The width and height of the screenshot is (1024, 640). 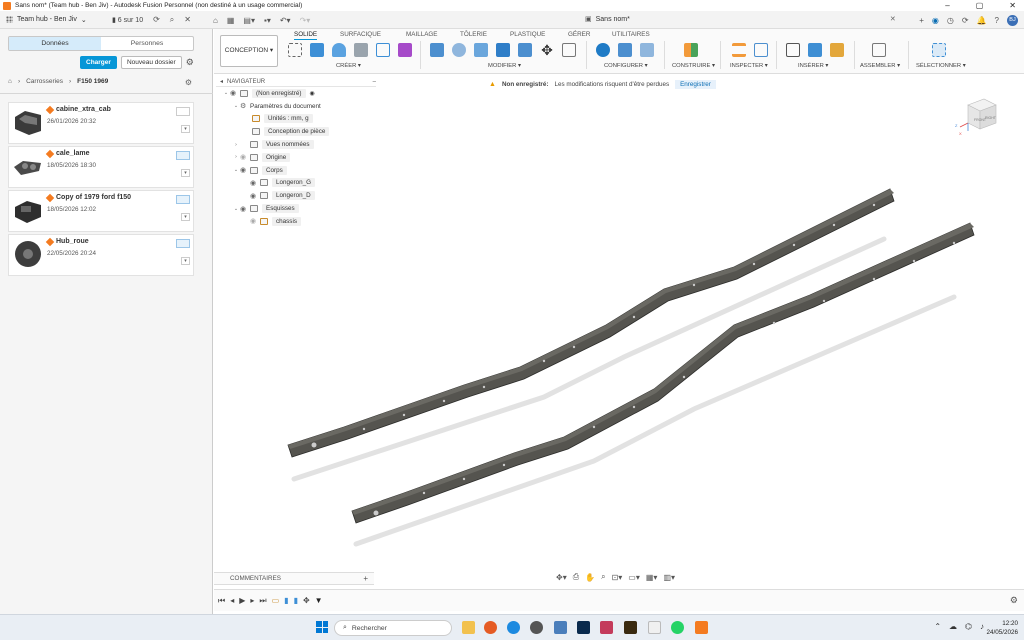 I want to click on group-assemble: ASSEMBLER ▾, so click(x=880, y=66).